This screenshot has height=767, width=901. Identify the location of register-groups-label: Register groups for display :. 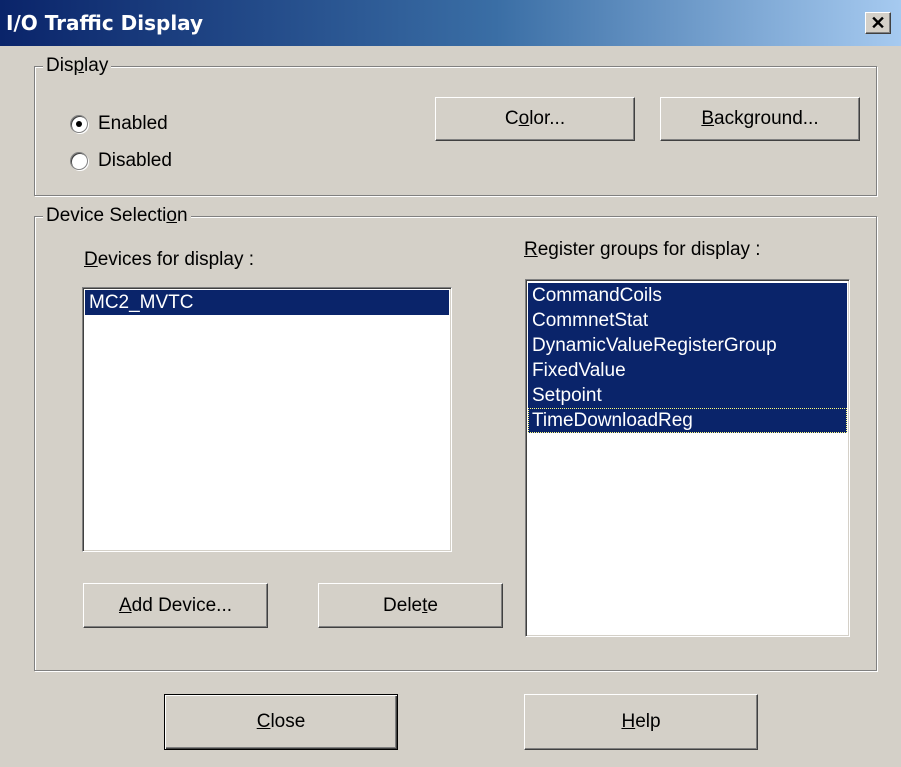
(642, 249).